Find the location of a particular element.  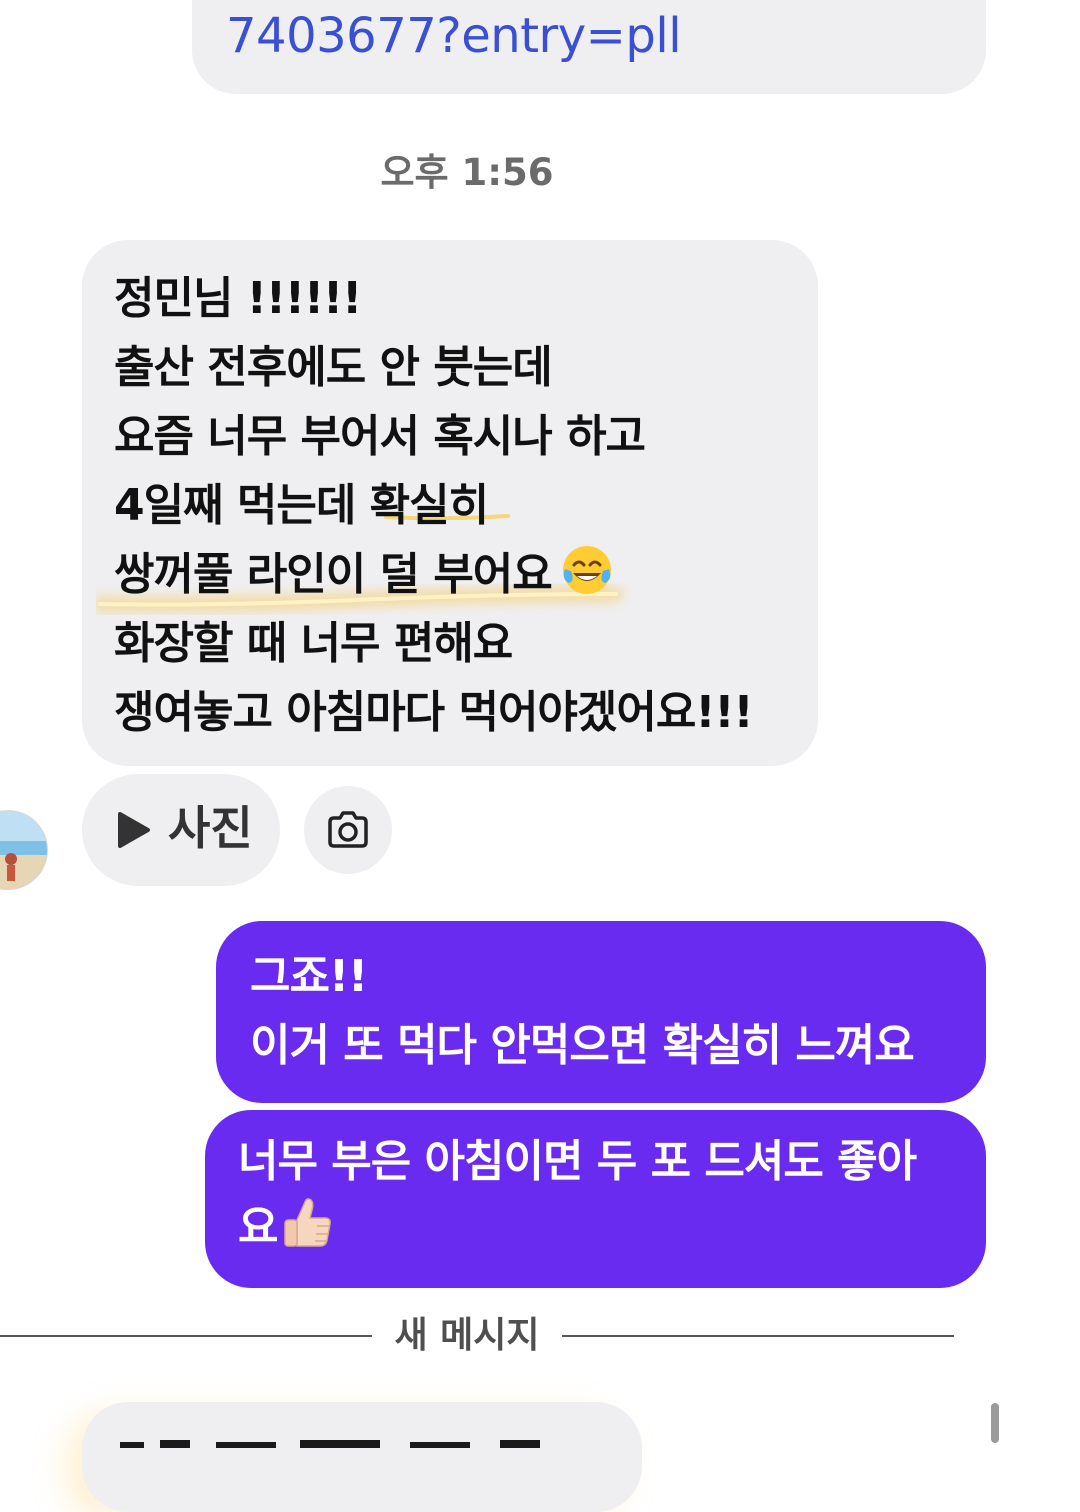

message-line: 너무 부은 아침이면 두 포 드셔도 좋아 is located at coordinates (577, 1161).